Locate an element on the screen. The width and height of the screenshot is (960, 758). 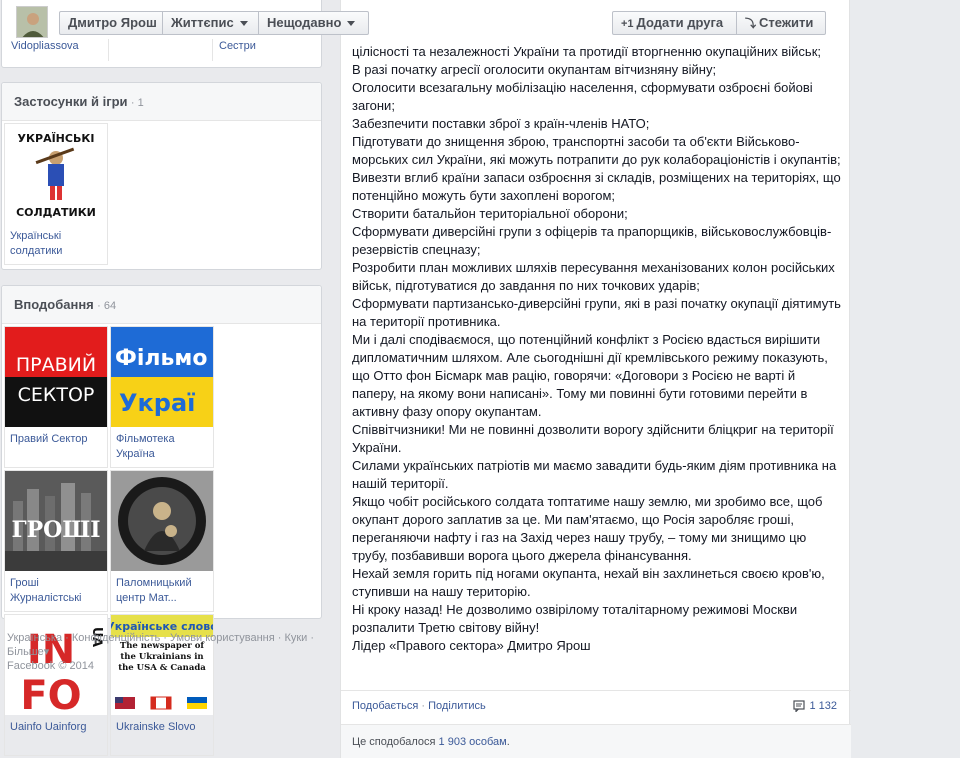
like-tile: ПРАВИЙ СЕКТОР Правий Сектор is located at coordinates (56, 397).